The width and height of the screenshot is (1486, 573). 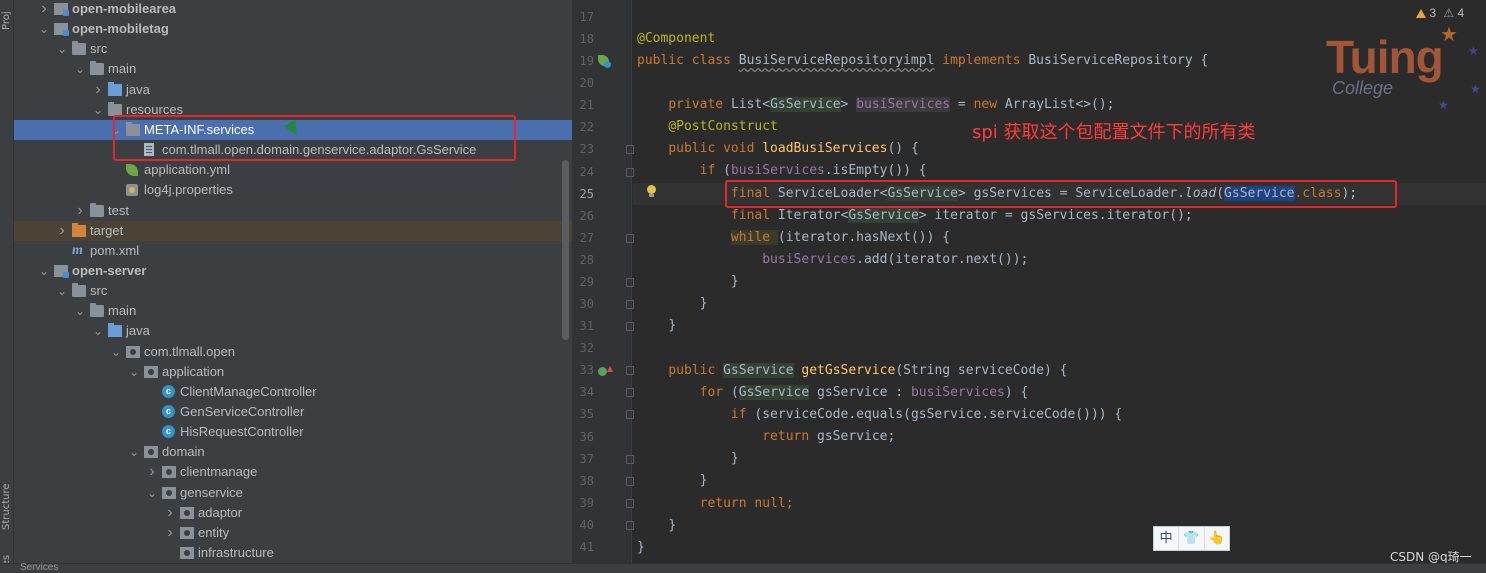 I want to click on tree-item: ⌄ application, so click(x=293, y=372).